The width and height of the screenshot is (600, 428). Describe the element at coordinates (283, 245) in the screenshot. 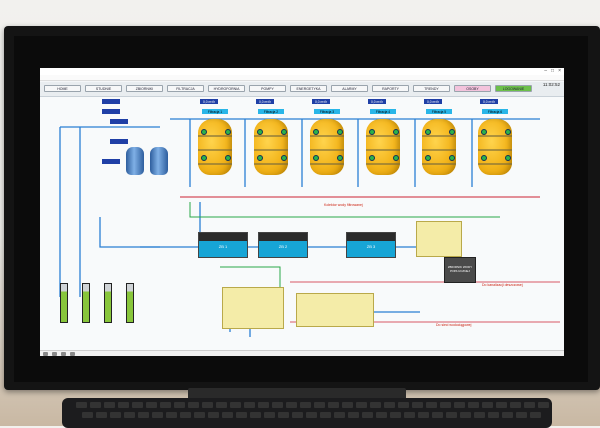

I see `reservoir-zb2: ZB 2` at that location.